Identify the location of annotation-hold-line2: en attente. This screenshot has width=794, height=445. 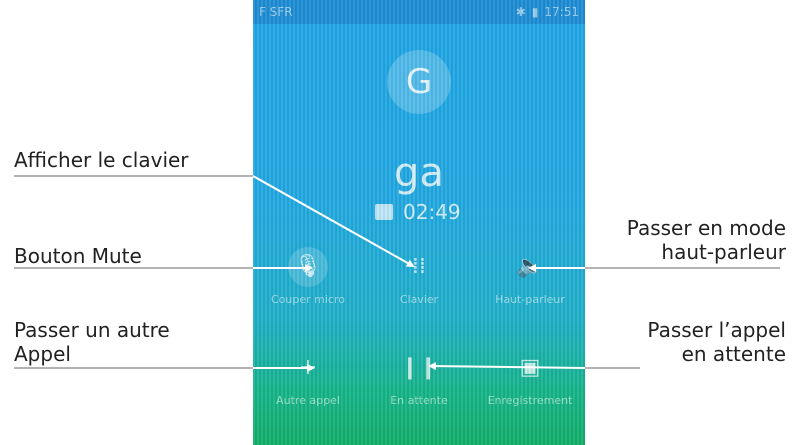
(733, 354).